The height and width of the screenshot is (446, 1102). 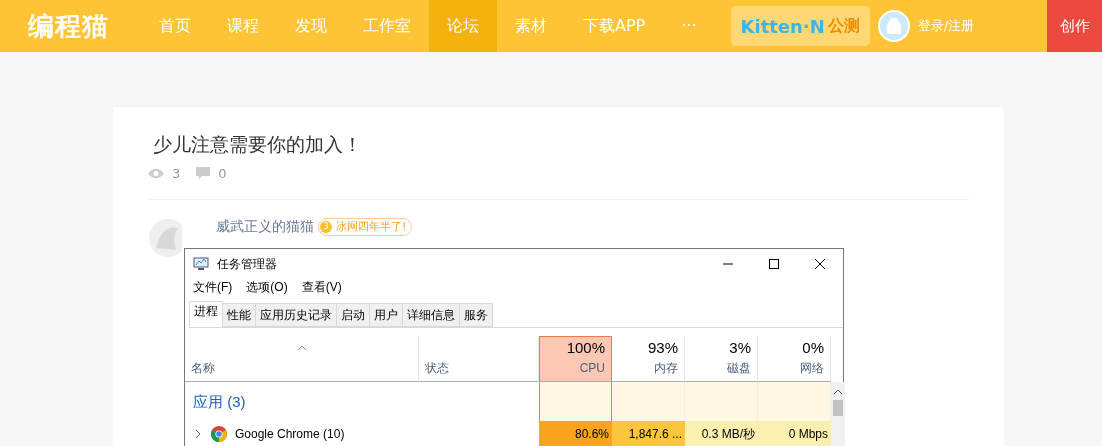 What do you see at coordinates (219, 402) in the screenshot?
I see `group-label: 应用 (3)` at bounding box center [219, 402].